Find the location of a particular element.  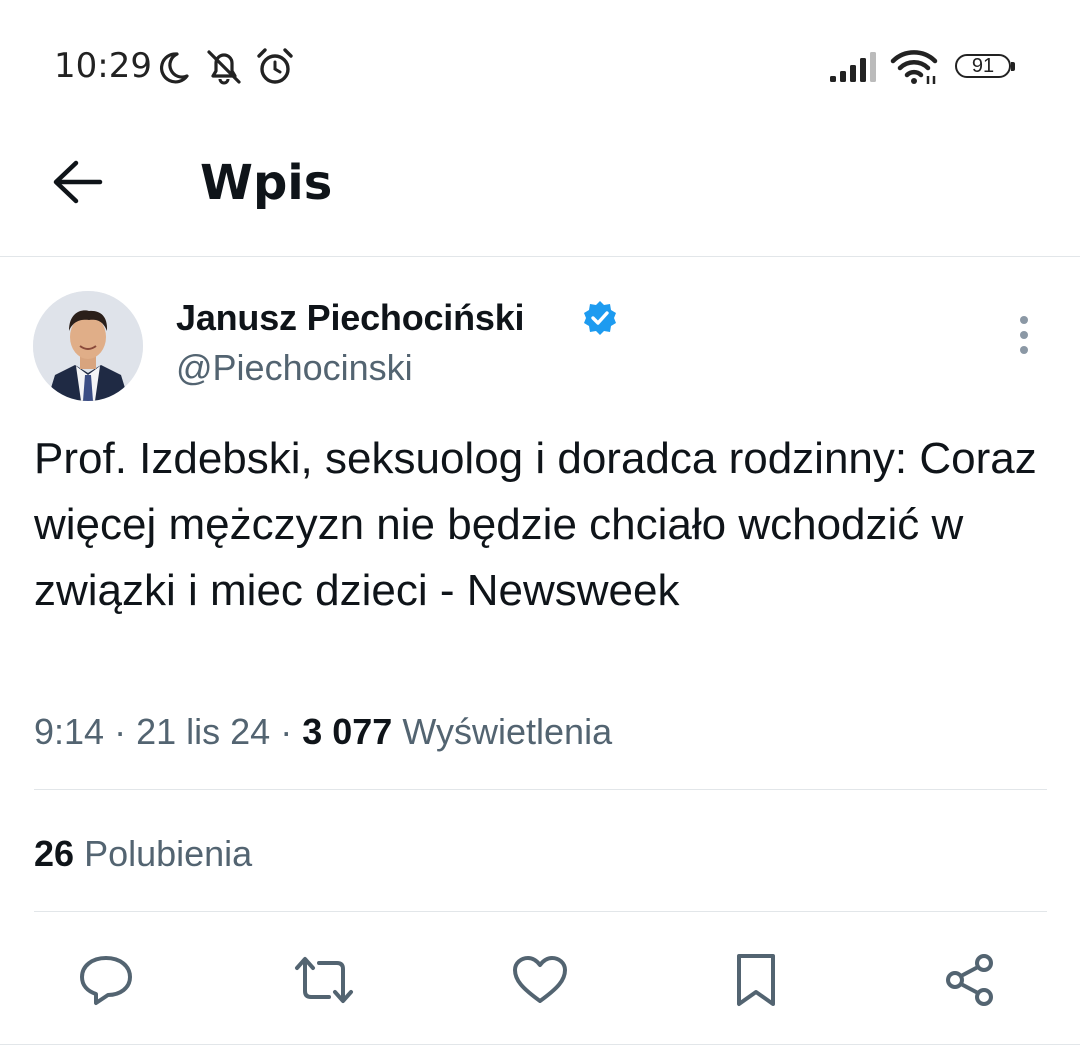

post-meta: 9:14 · 21 lis 24 · 3 077 Wyświetlenia is located at coordinates (323, 732).